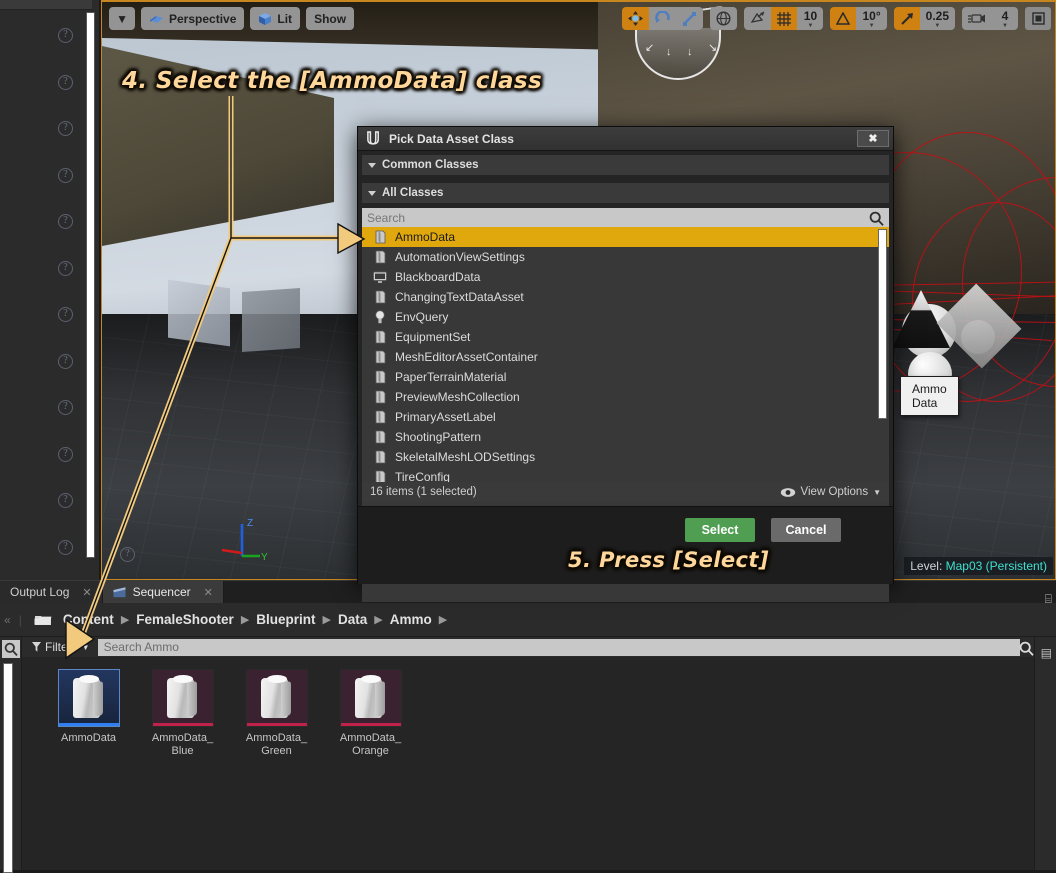 This screenshot has height=873, width=1056. Describe the element at coordinates (8, 620) in the screenshot. I see `back-arrow-icon: «` at that location.